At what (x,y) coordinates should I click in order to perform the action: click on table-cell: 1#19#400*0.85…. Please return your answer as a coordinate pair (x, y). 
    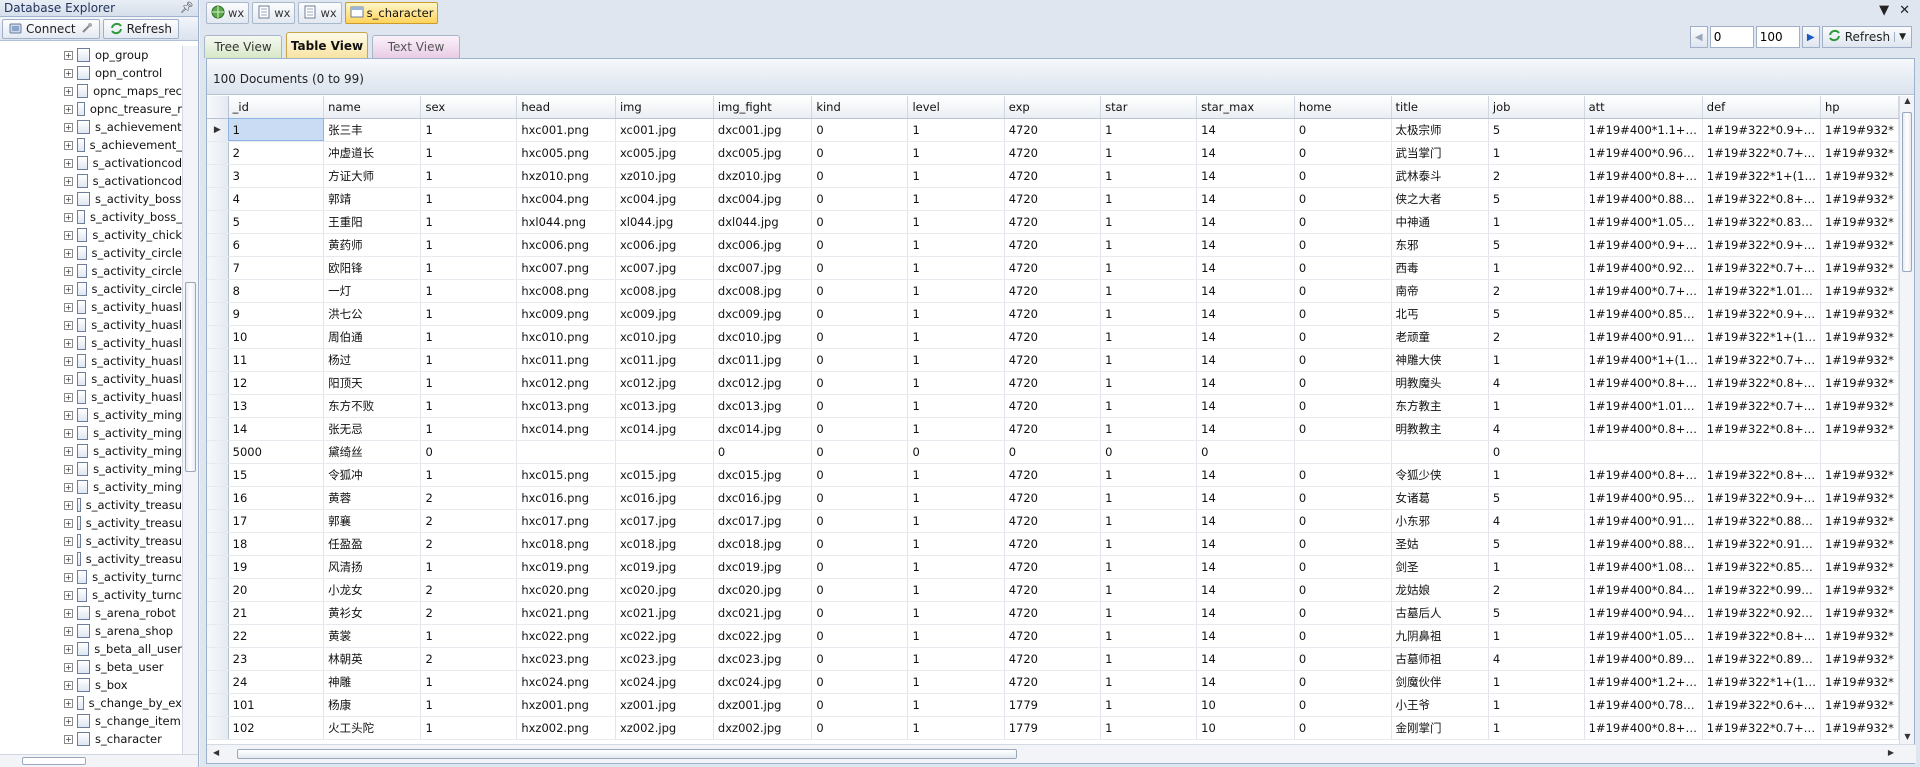
    Looking at the image, I should click on (1643, 314).